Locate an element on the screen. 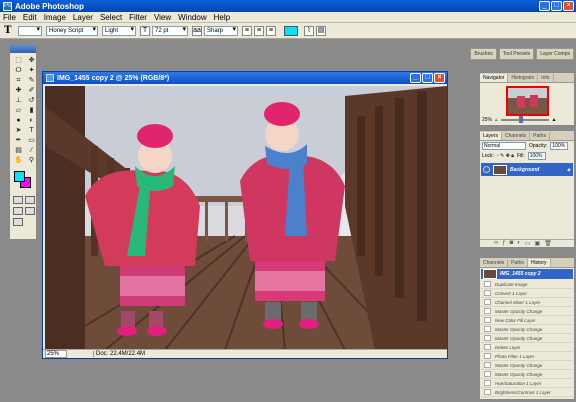  tab-info: Info is located at coordinates (546, 78).